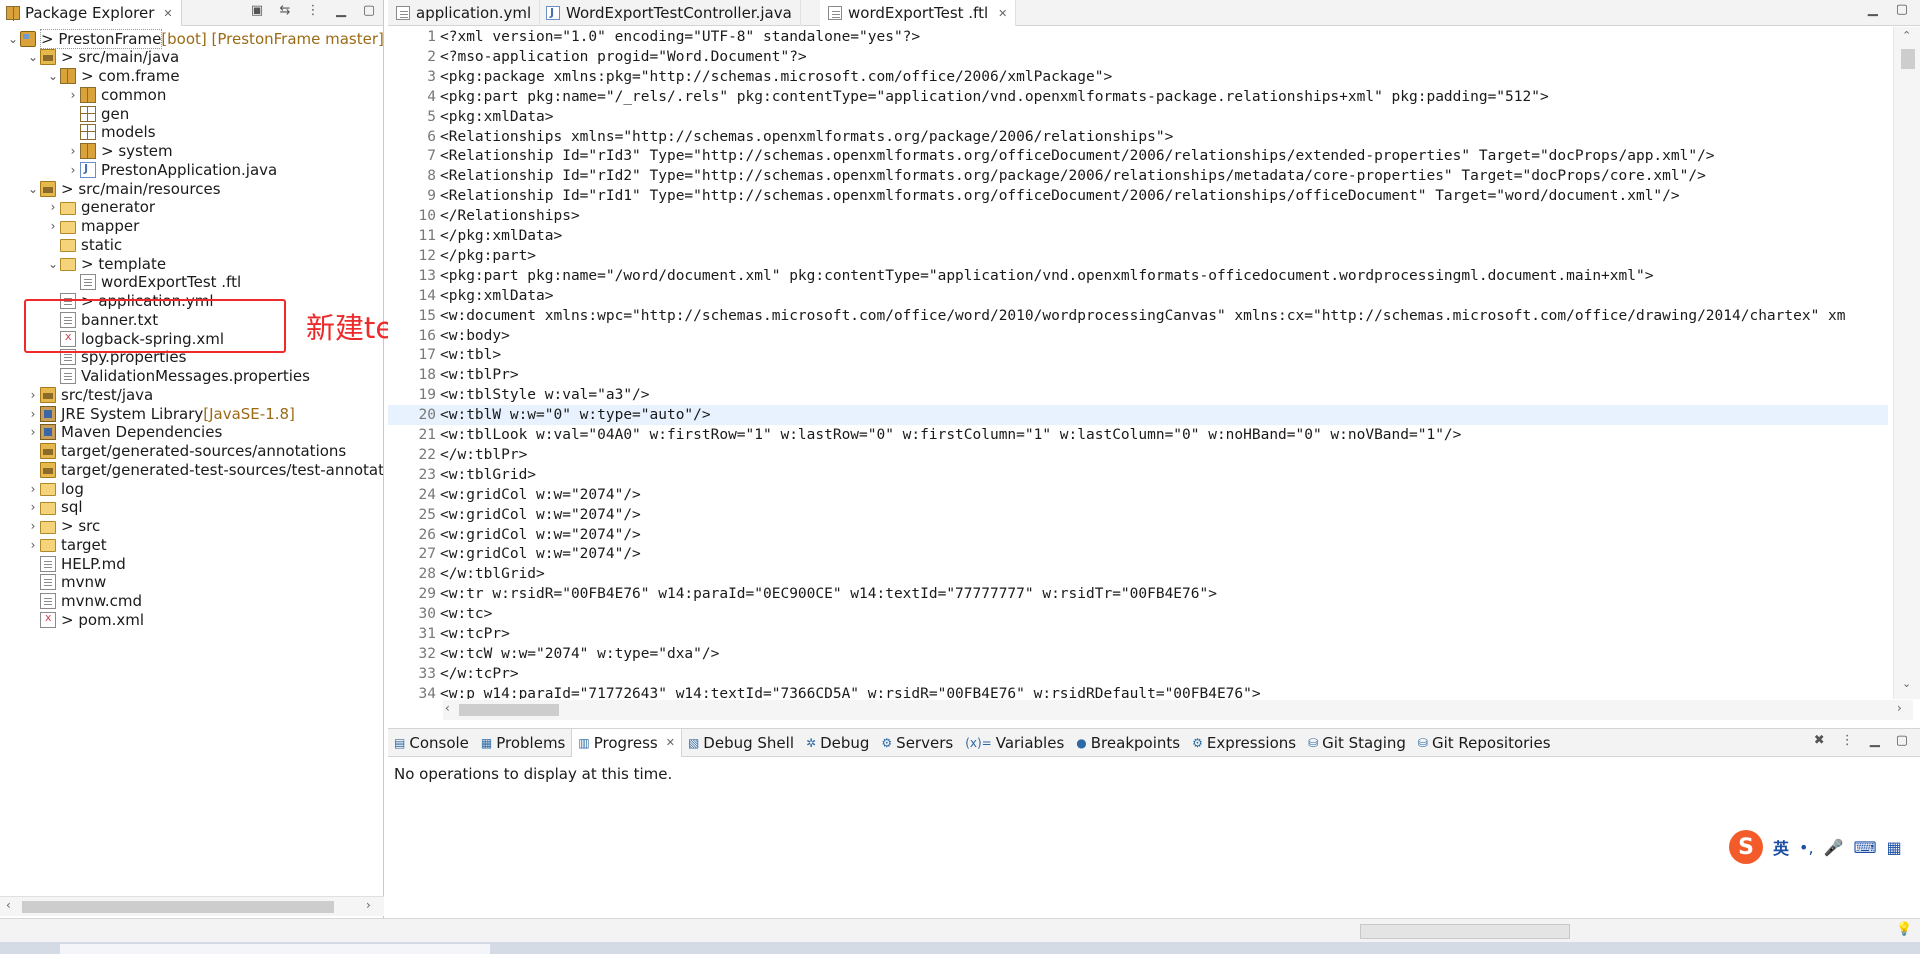  What do you see at coordinates (1815, 847) in the screenshot?
I see `ime-toolbar: S 英 •, 🎤 ⌨ ▦` at bounding box center [1815, 847].